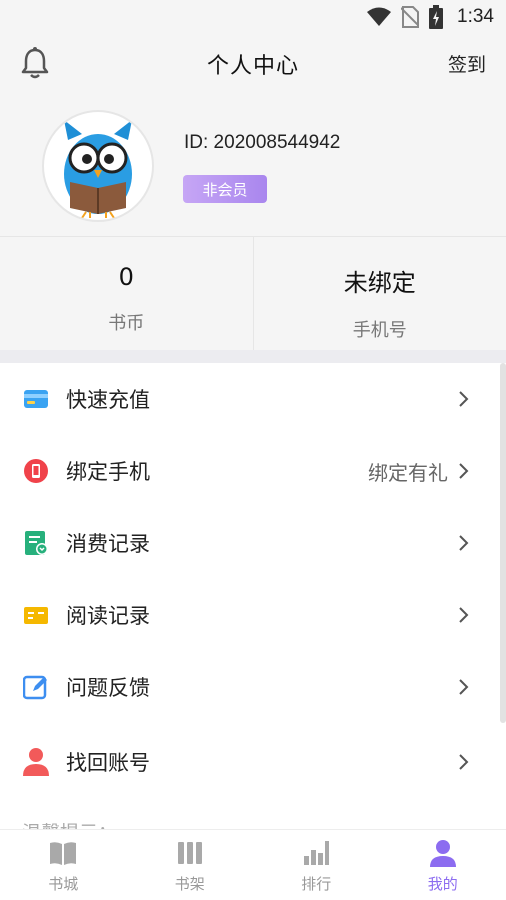 Image resolution: width=506 pixels, height=900 pixels. I want to click on status-time: 1:34, so click(475, 16).